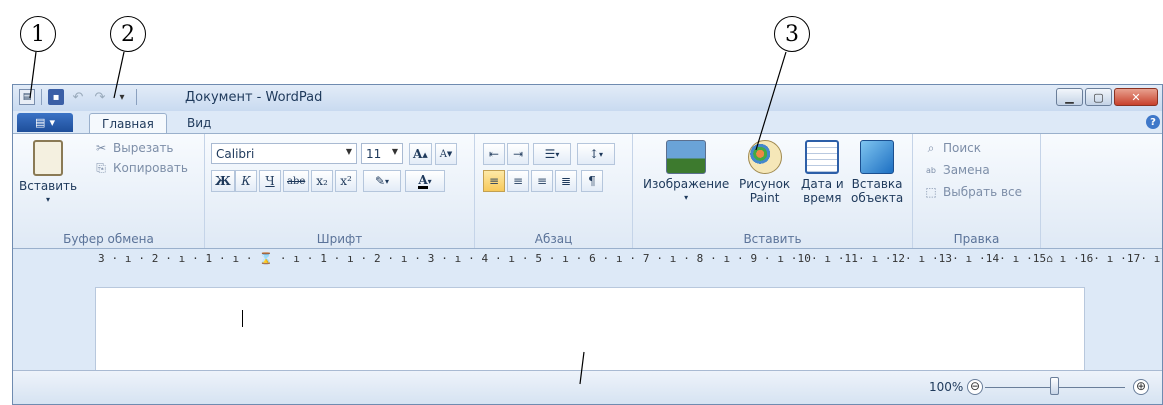 The width and height of the screenshot is (1163, 405). I want to click on group-label-editing: Правка, so click(976, 239).